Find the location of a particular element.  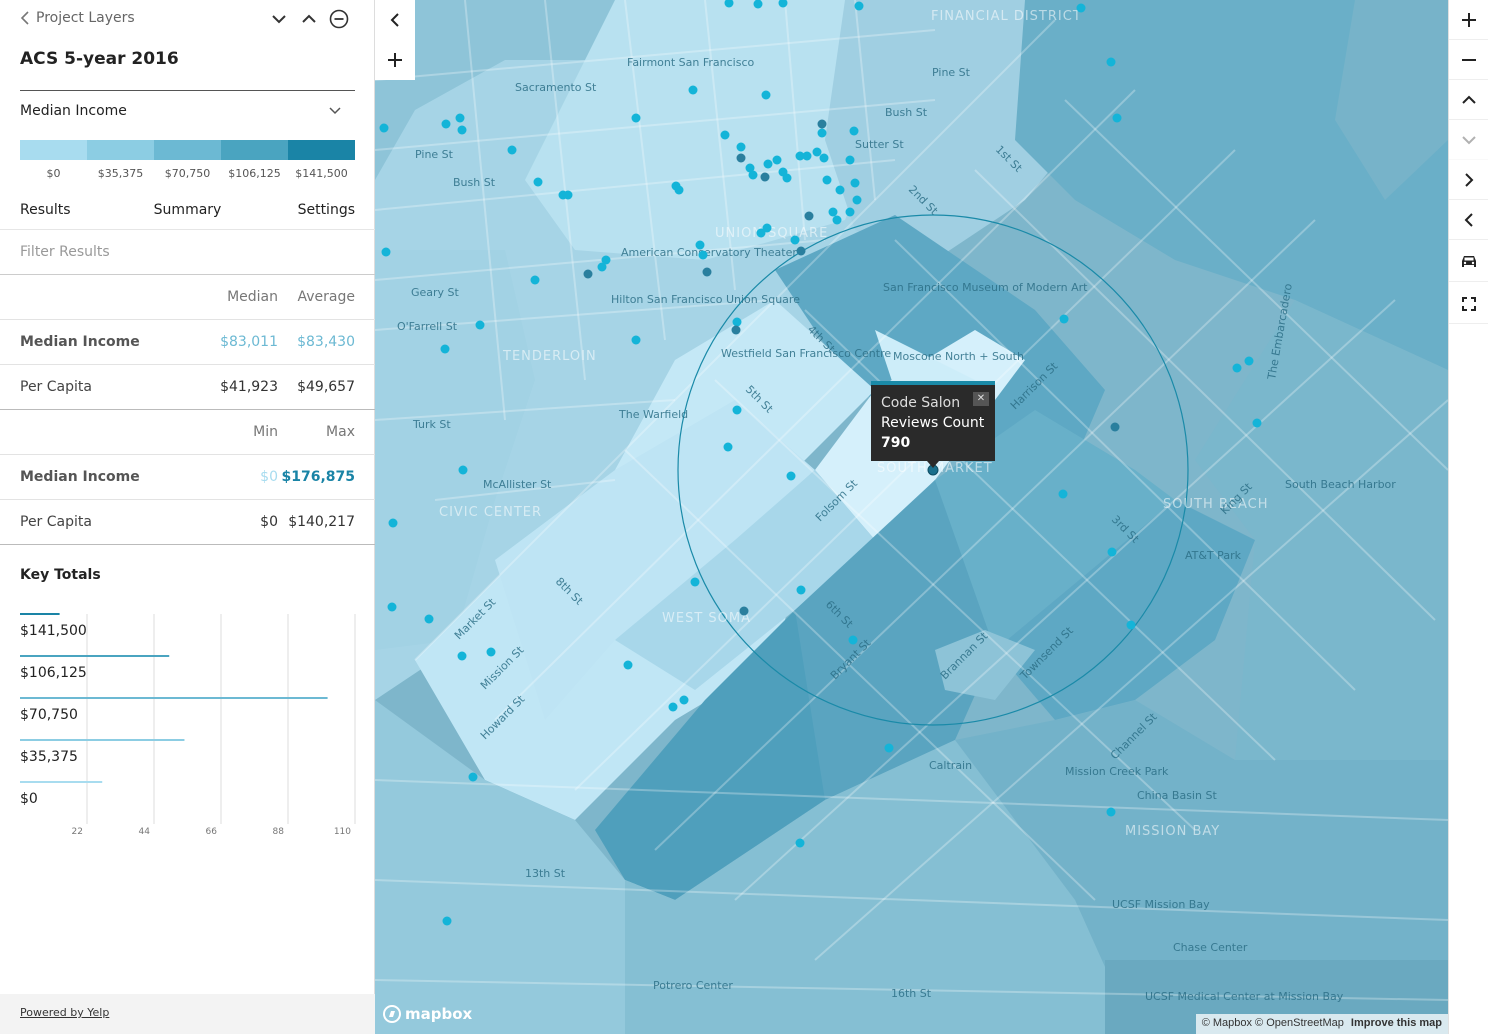

tab-results: Results is located at coordinates (45, 210).